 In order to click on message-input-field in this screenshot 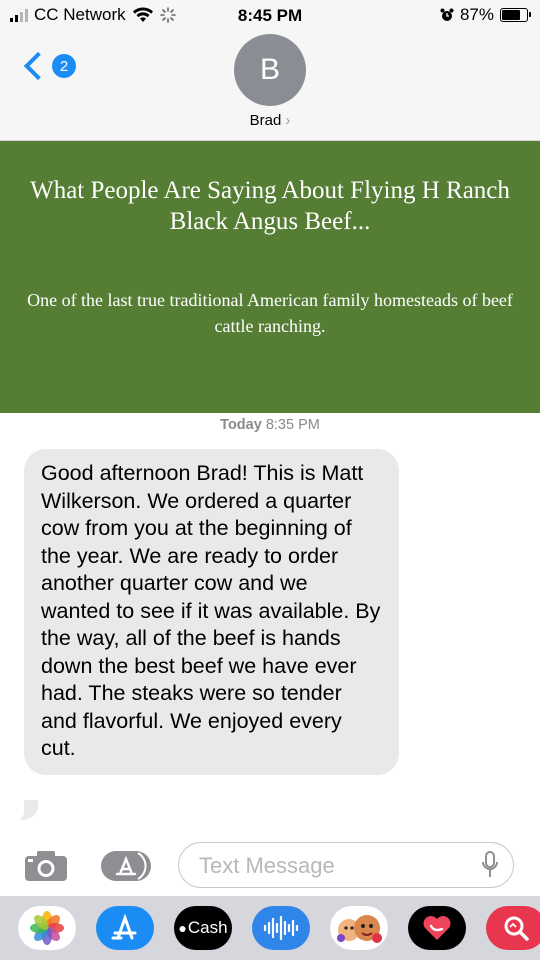, I will do `click(346, 865)`.